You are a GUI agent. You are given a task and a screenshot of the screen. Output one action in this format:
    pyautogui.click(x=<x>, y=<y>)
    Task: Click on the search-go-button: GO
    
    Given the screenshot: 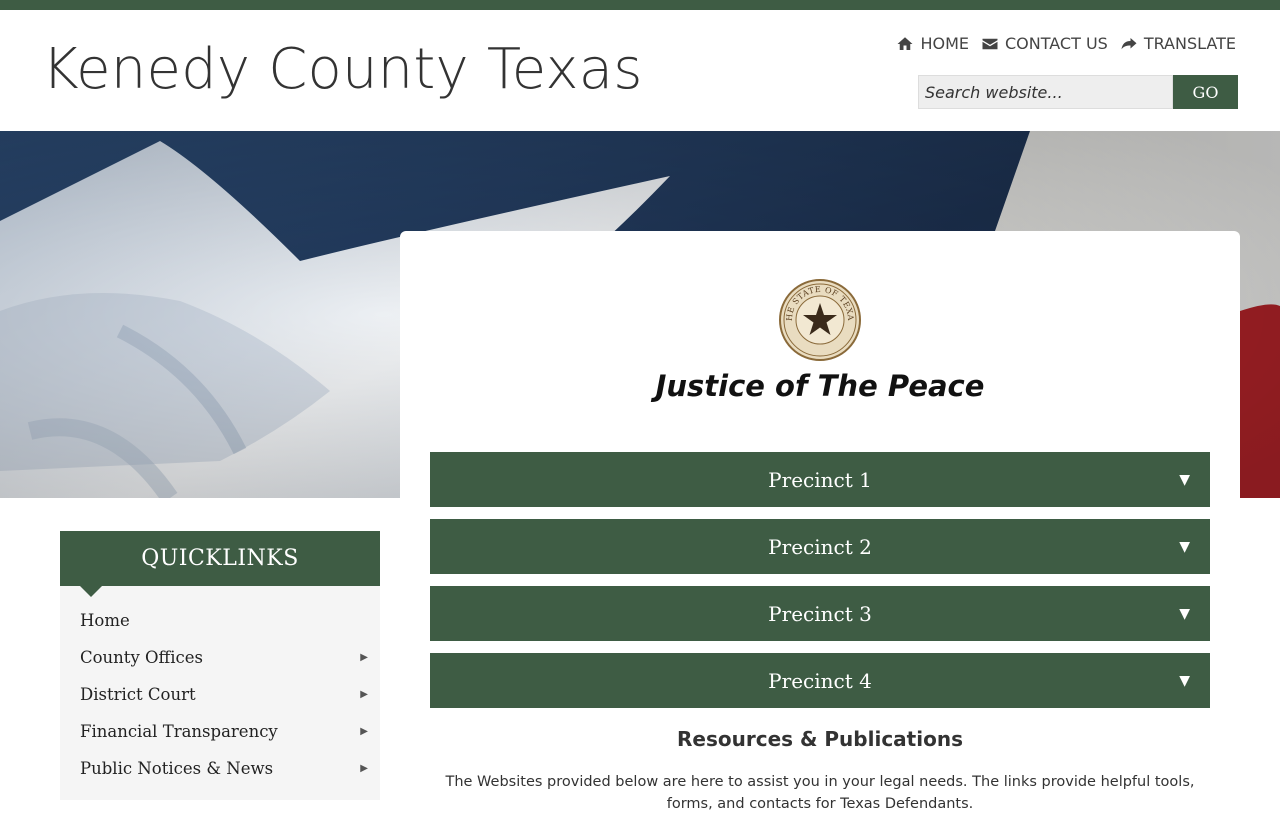 What is the action you would take?
    pyautogui.click(x=1205, y=92)
    